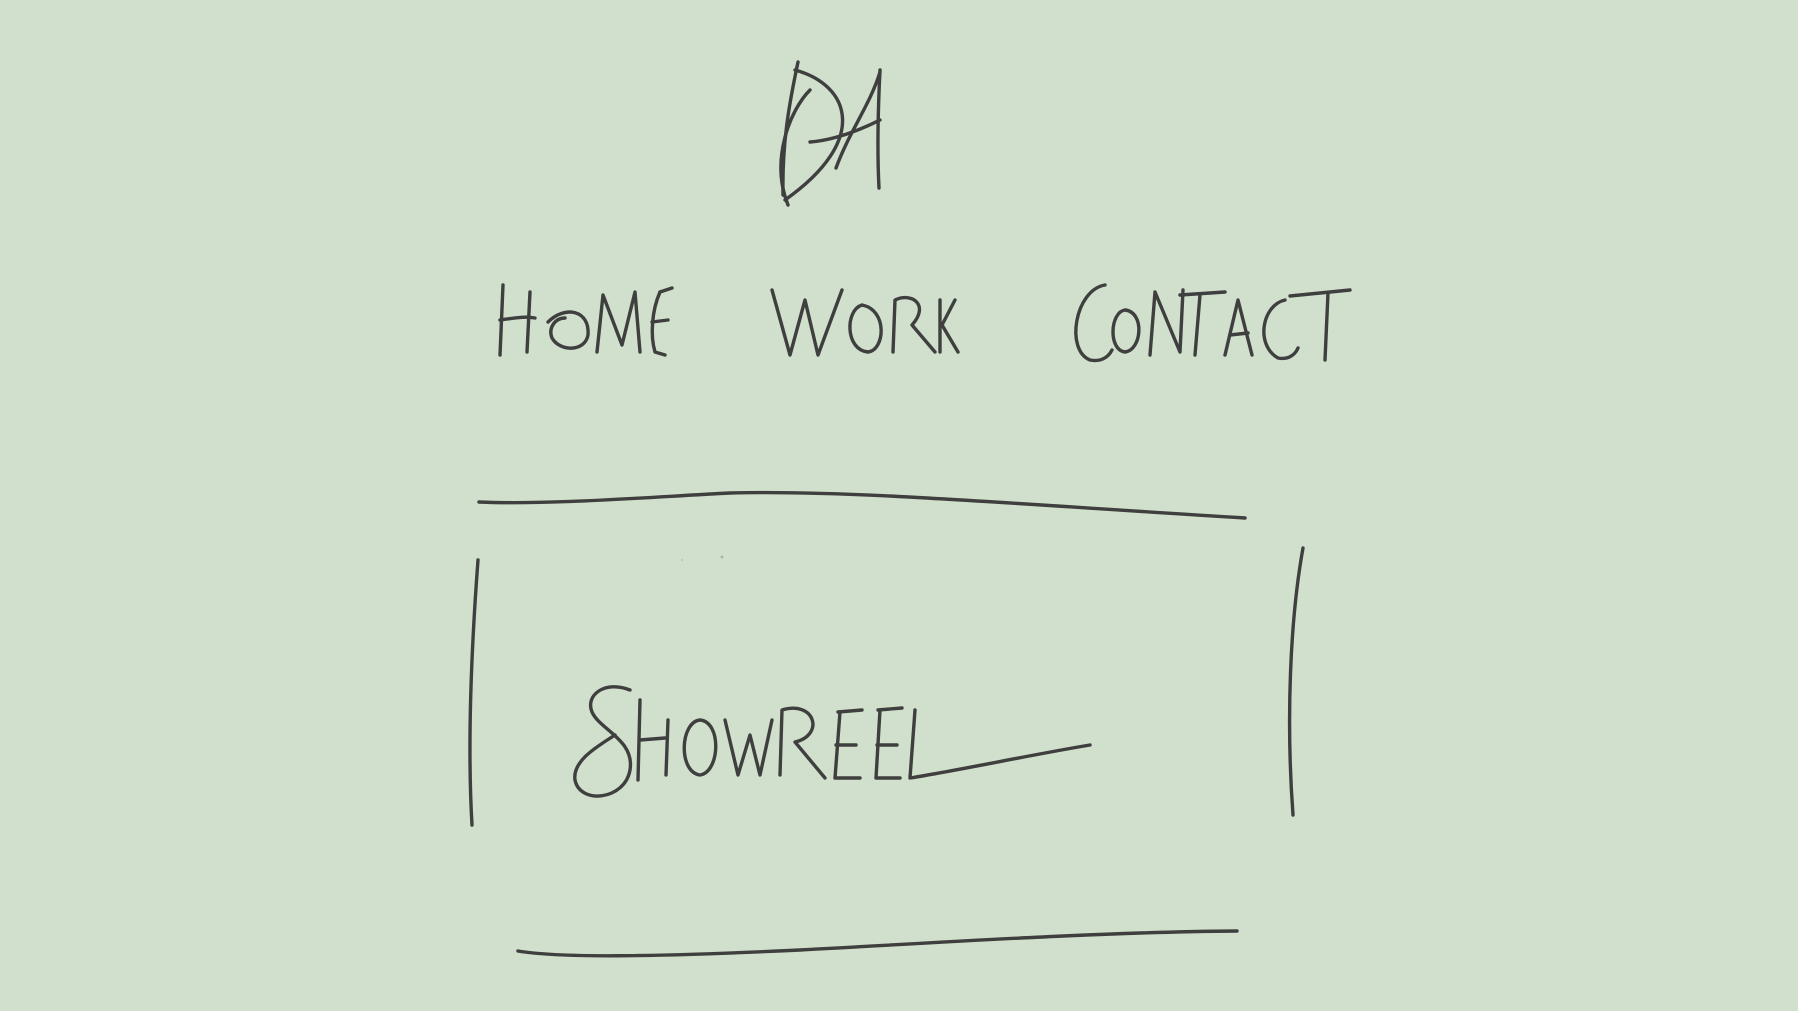  What do you see at coordinates (864, 322) in the screenshot?
I see `nav-item-work: WORK` at bounding box center [864, 322].